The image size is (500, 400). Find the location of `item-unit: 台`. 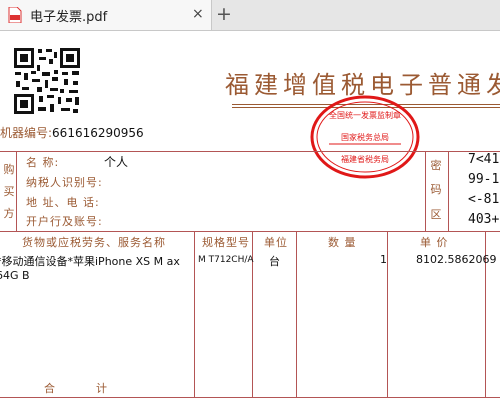

item-unit: 台 is located at coordinates (274, 261).